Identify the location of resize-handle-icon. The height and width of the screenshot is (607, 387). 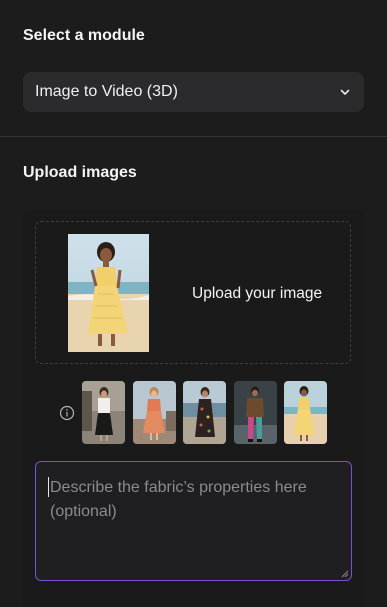
(345, 574).